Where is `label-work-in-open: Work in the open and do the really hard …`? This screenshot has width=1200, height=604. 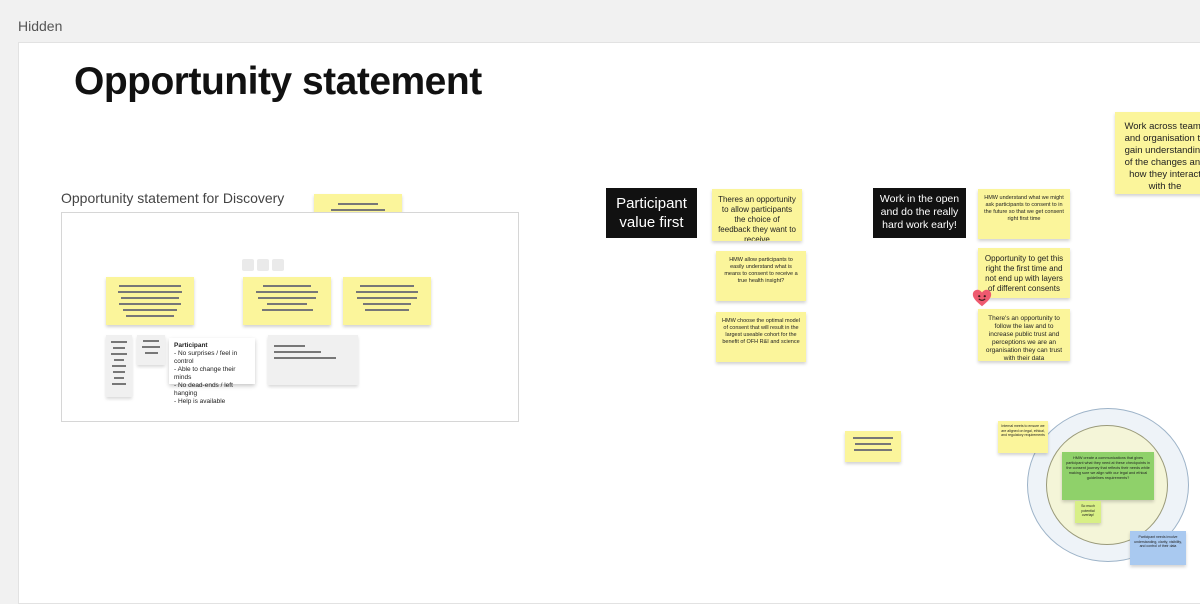
label-work-in-open: Work in the open and do the really hard … is located at coordinates (919, 213).